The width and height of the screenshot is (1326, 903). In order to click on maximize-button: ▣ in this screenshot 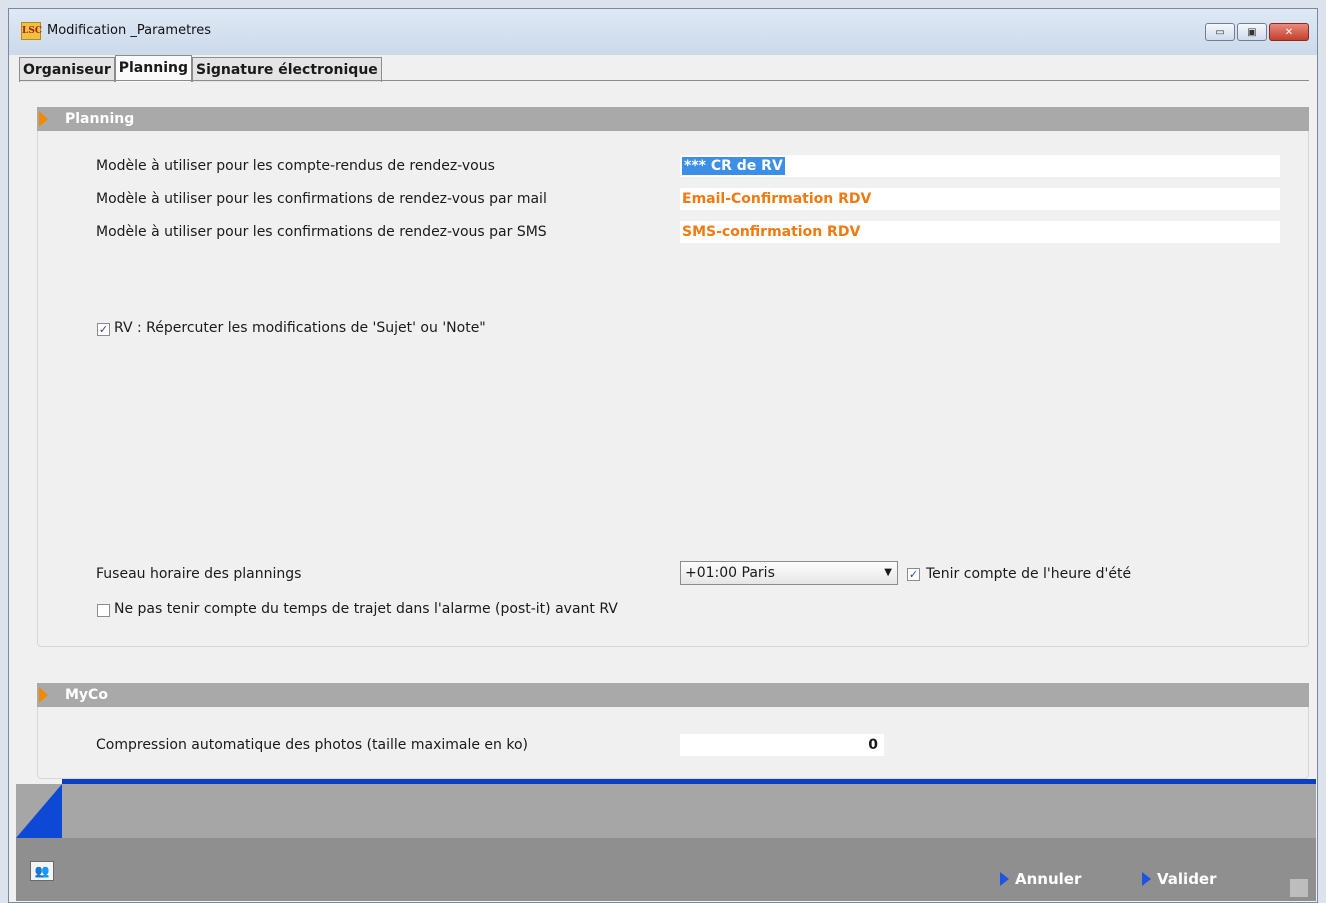, I will do `click(1252, 32)`.